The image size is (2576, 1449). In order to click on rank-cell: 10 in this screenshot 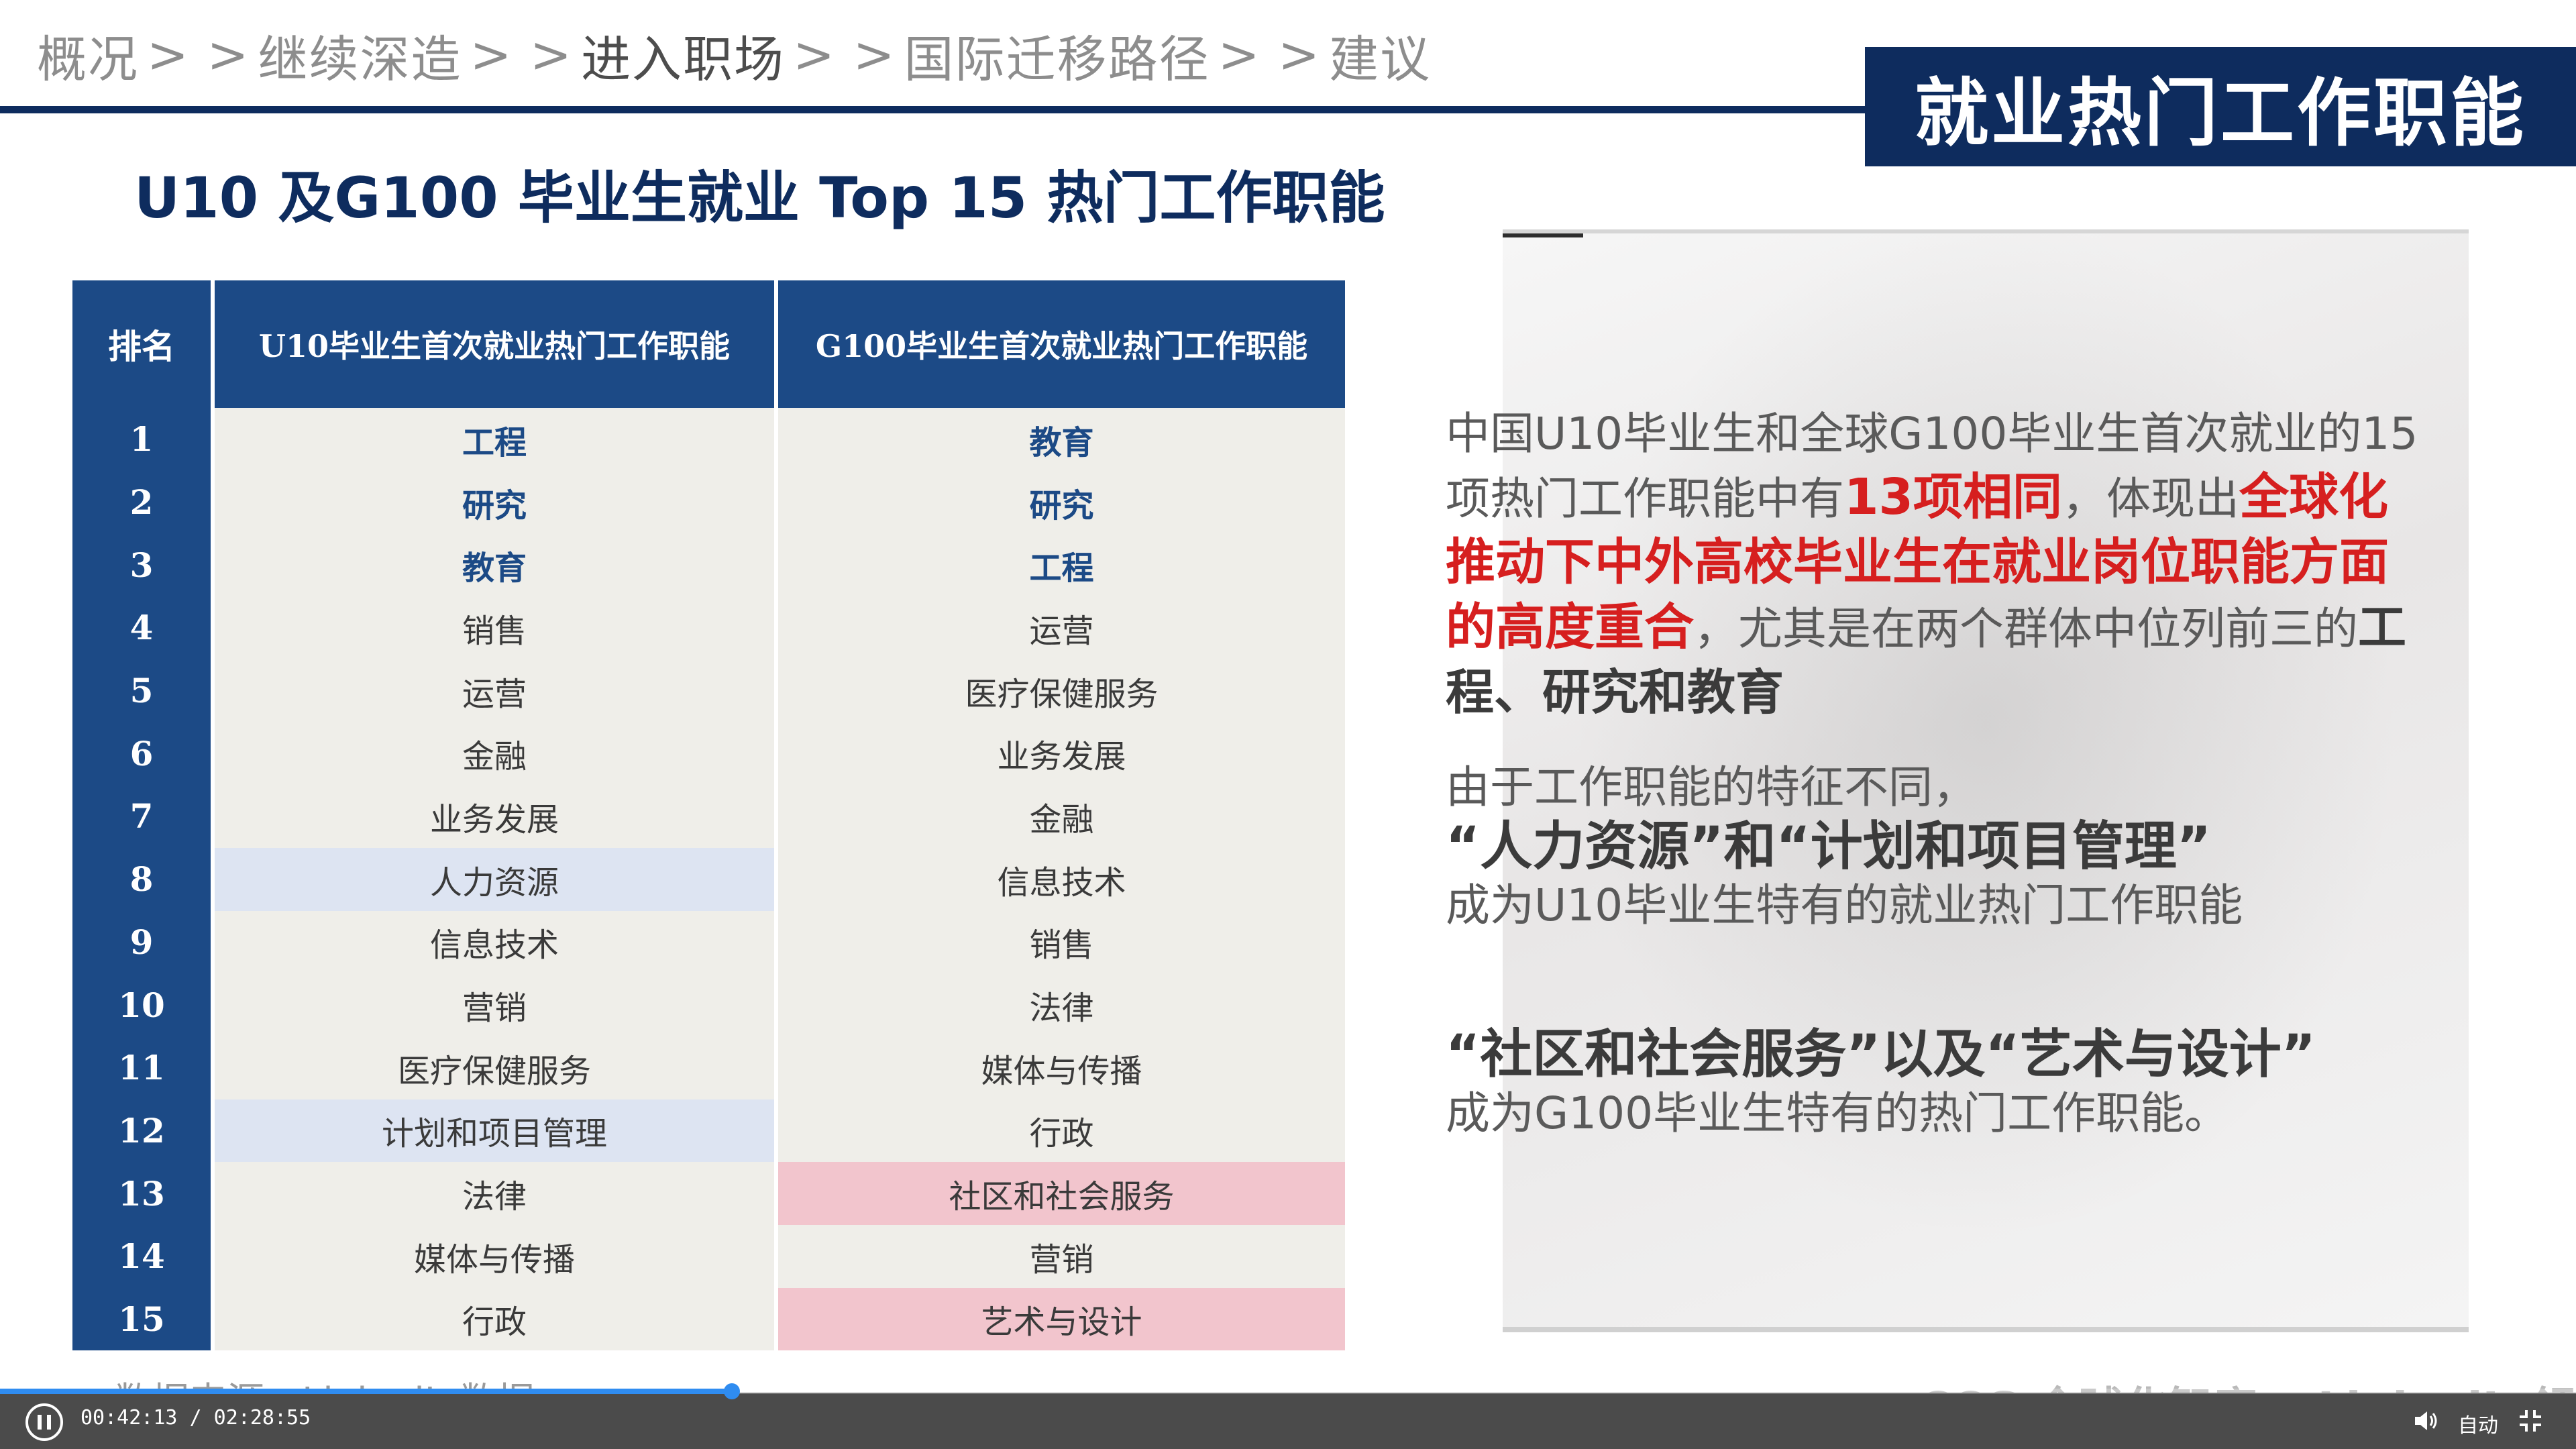, I will do `click(141, 1004)`.